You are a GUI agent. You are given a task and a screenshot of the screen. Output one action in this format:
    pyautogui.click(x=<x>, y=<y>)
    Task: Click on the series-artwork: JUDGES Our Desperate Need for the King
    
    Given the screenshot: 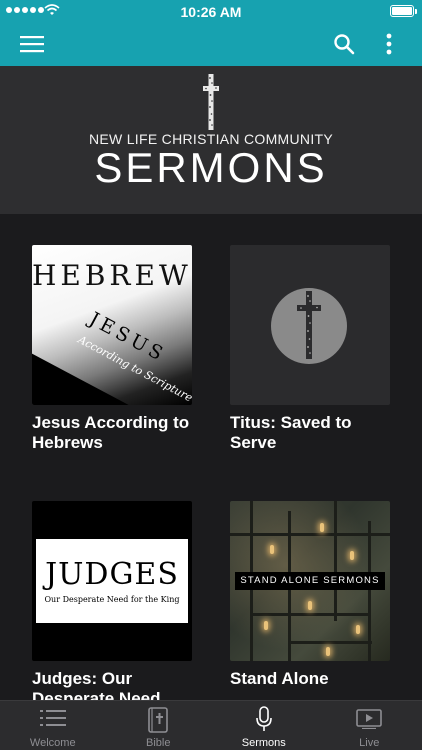 What is the action you would take?
    pyautogui.click(x=112, y=581)
    